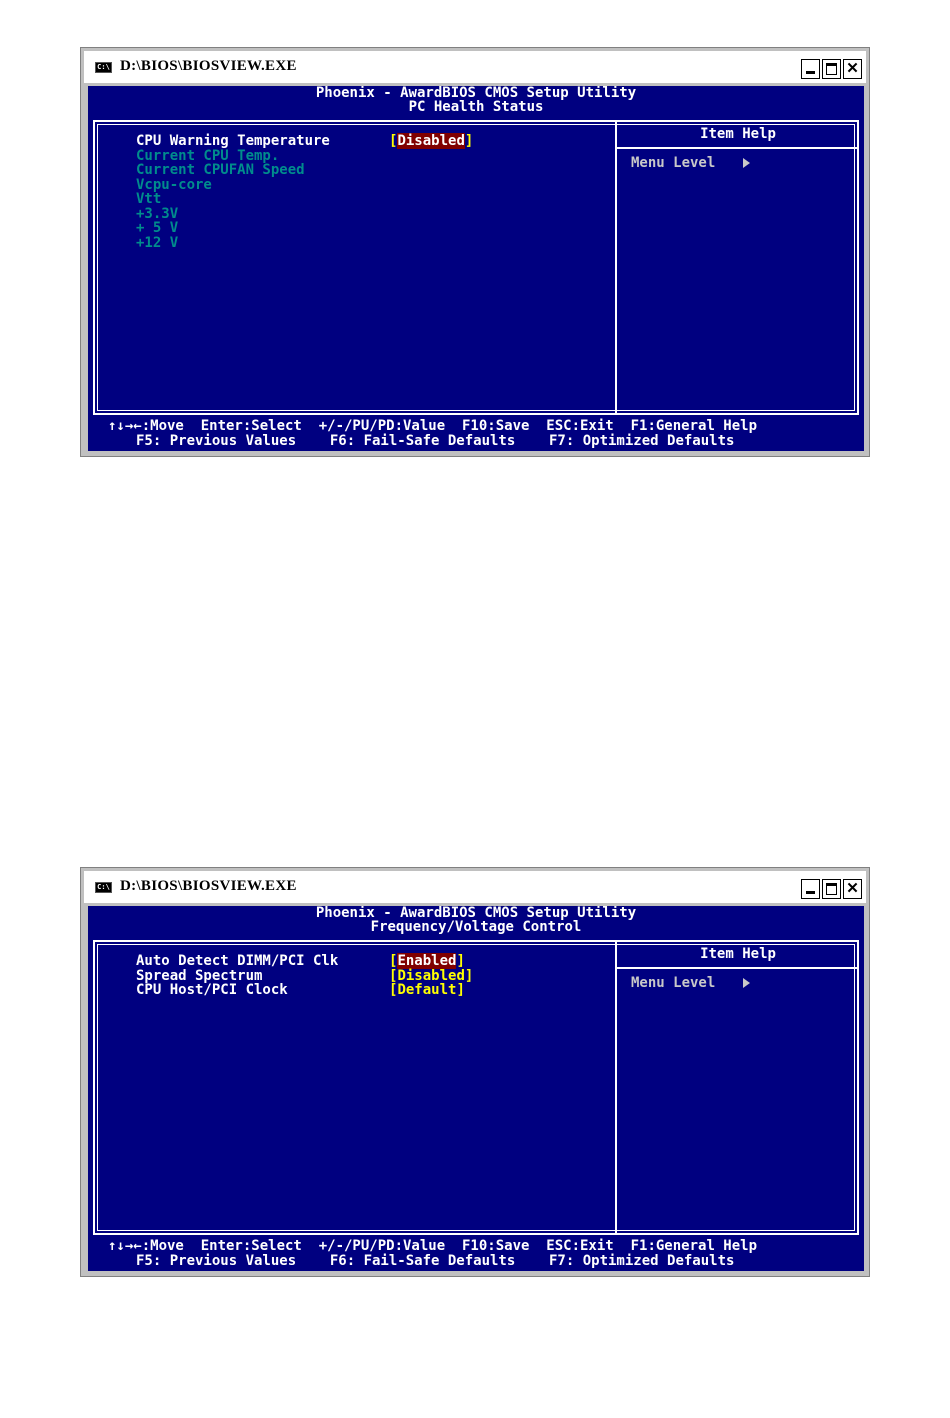 The image size is (950, 1418). I want to click on setting-value-cpu-warning-temperature: [Disabled], so click(431, 141).